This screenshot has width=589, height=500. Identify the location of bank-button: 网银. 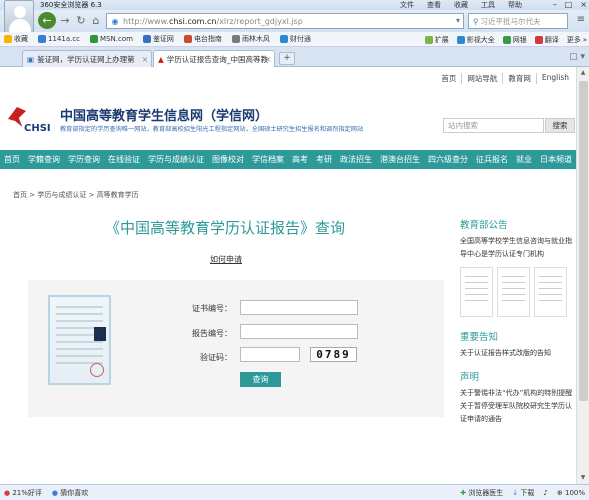
(514, 40).